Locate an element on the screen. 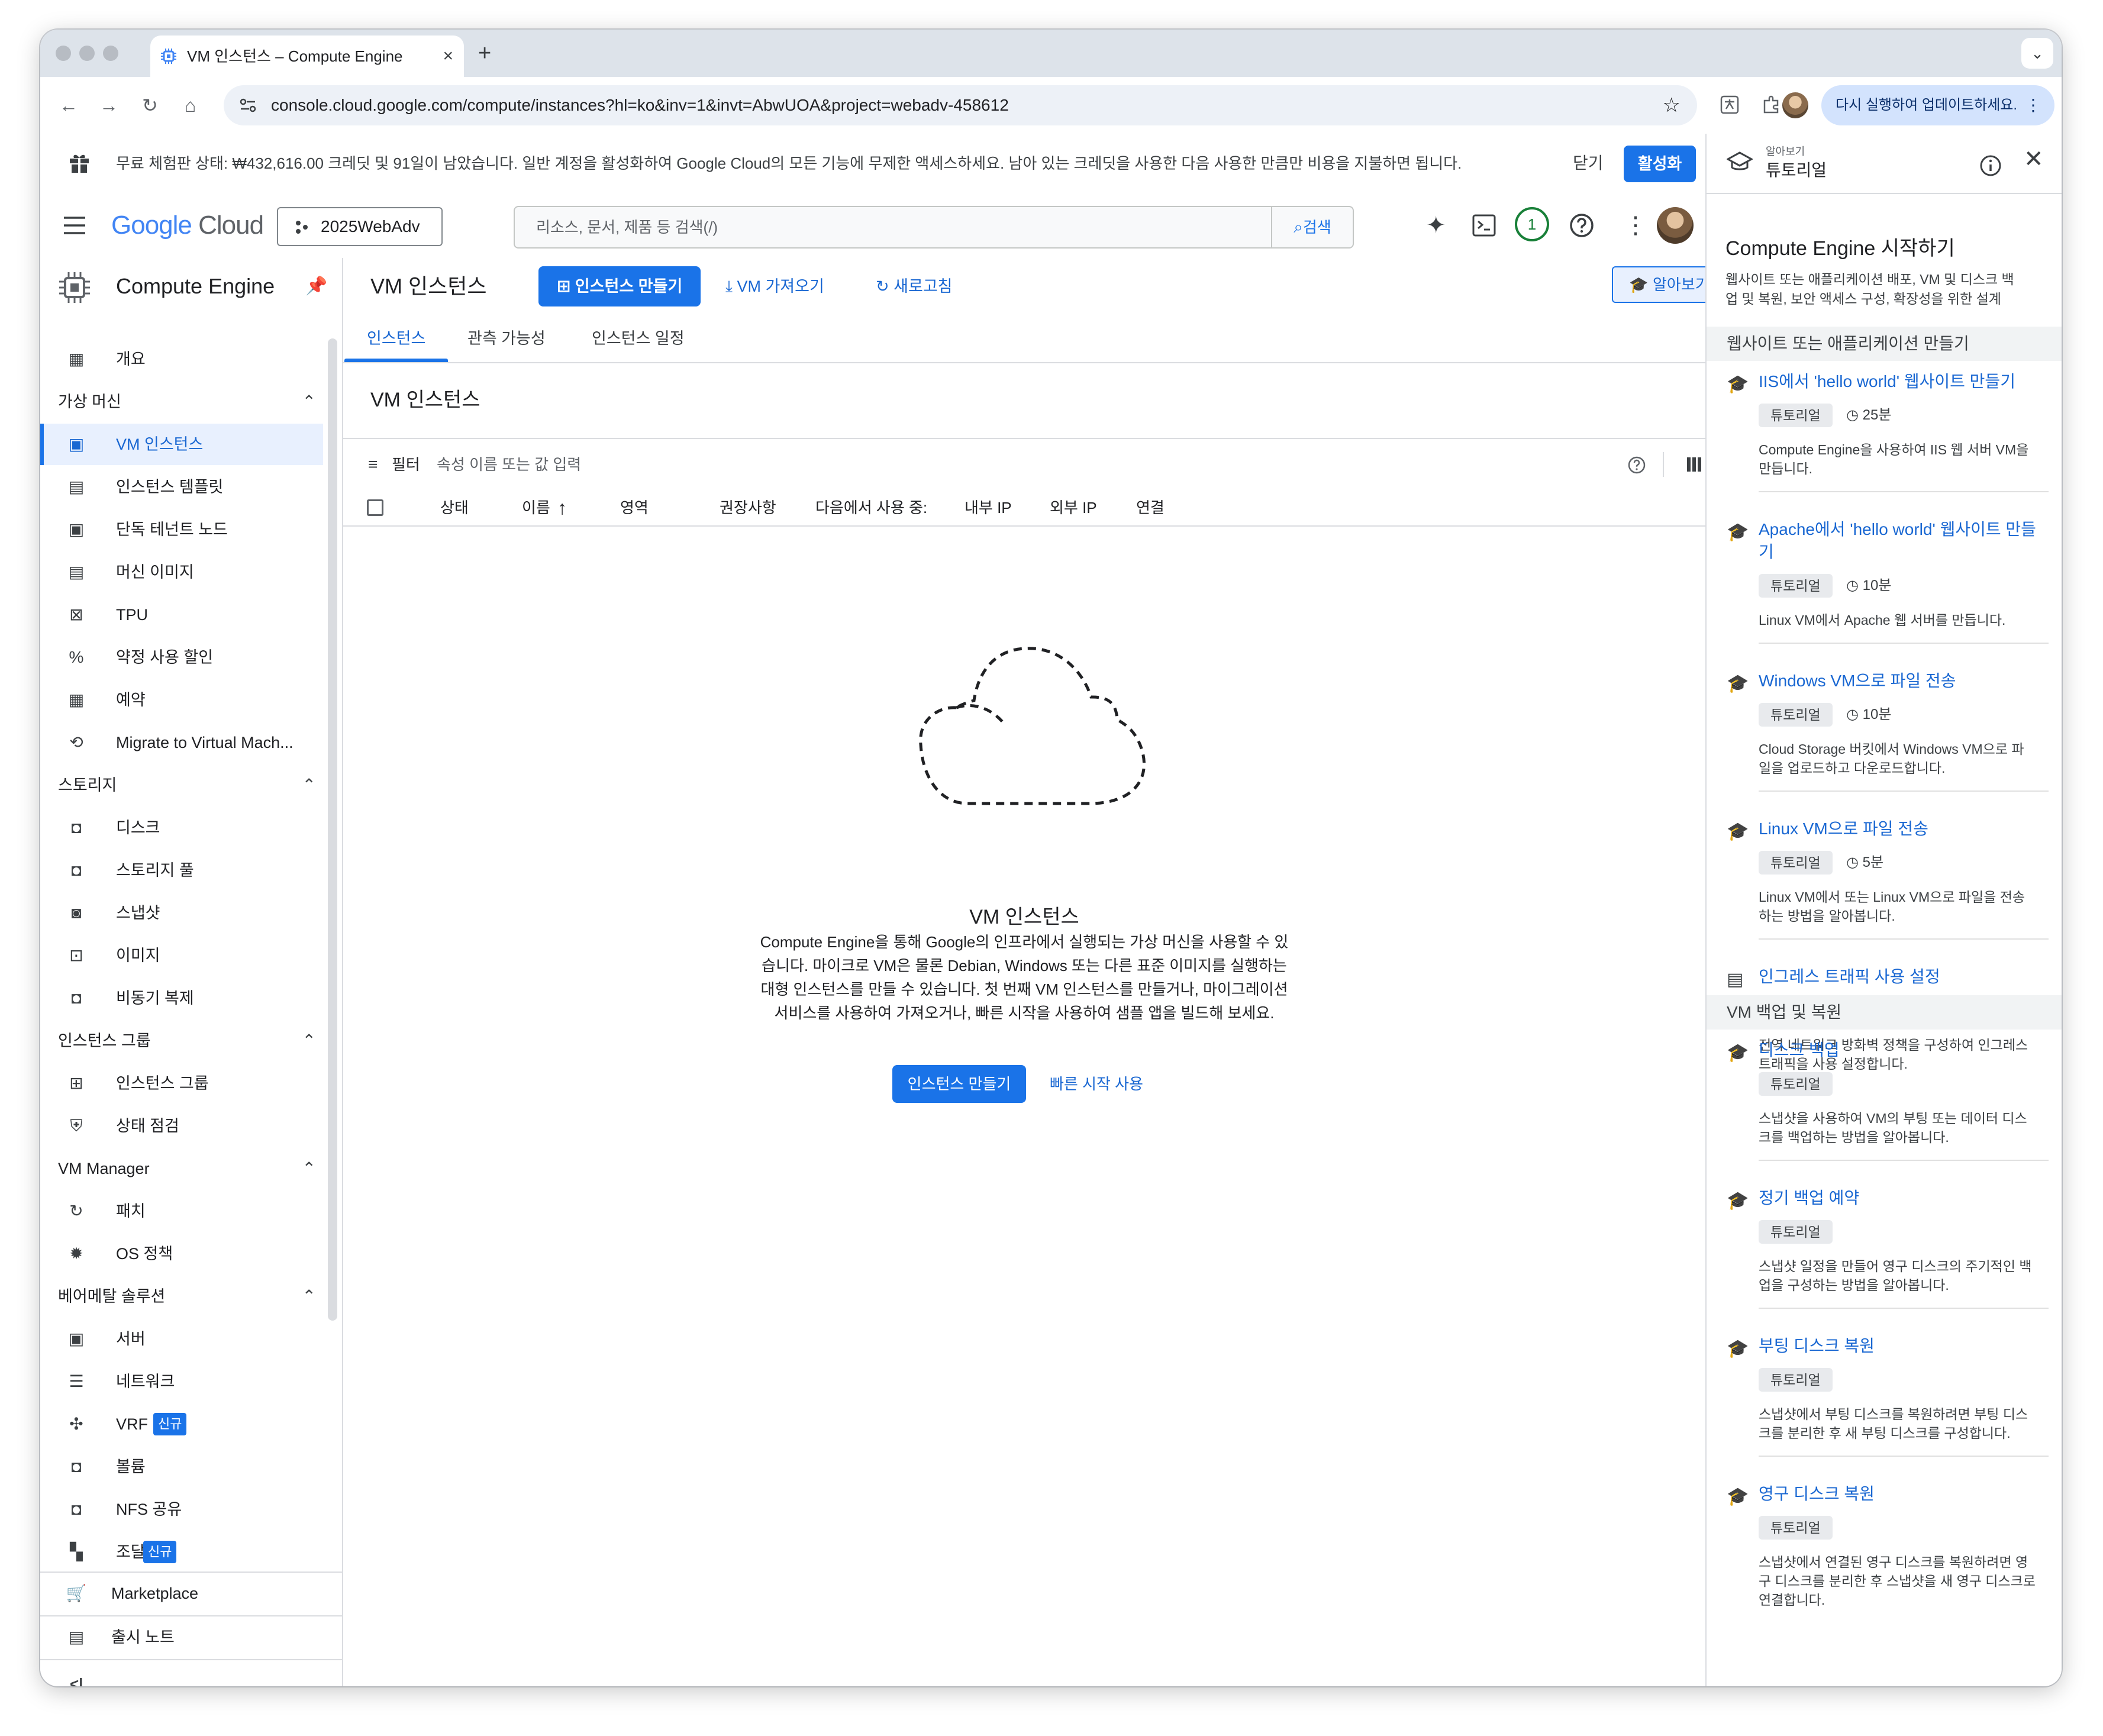 This screenshot has width=2103, height=1736. select-all-checkbox is located at coordinates (375, 507).